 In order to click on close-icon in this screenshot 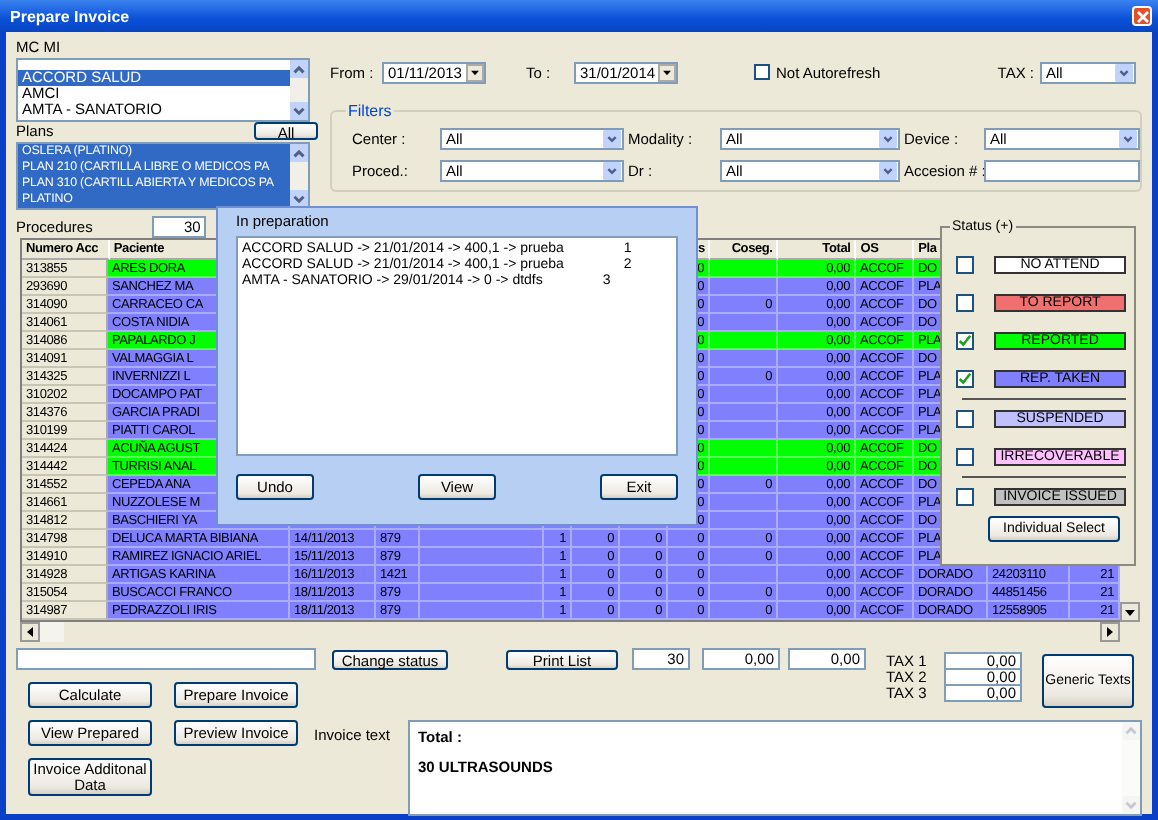, I will do `click(1142, 16)`.